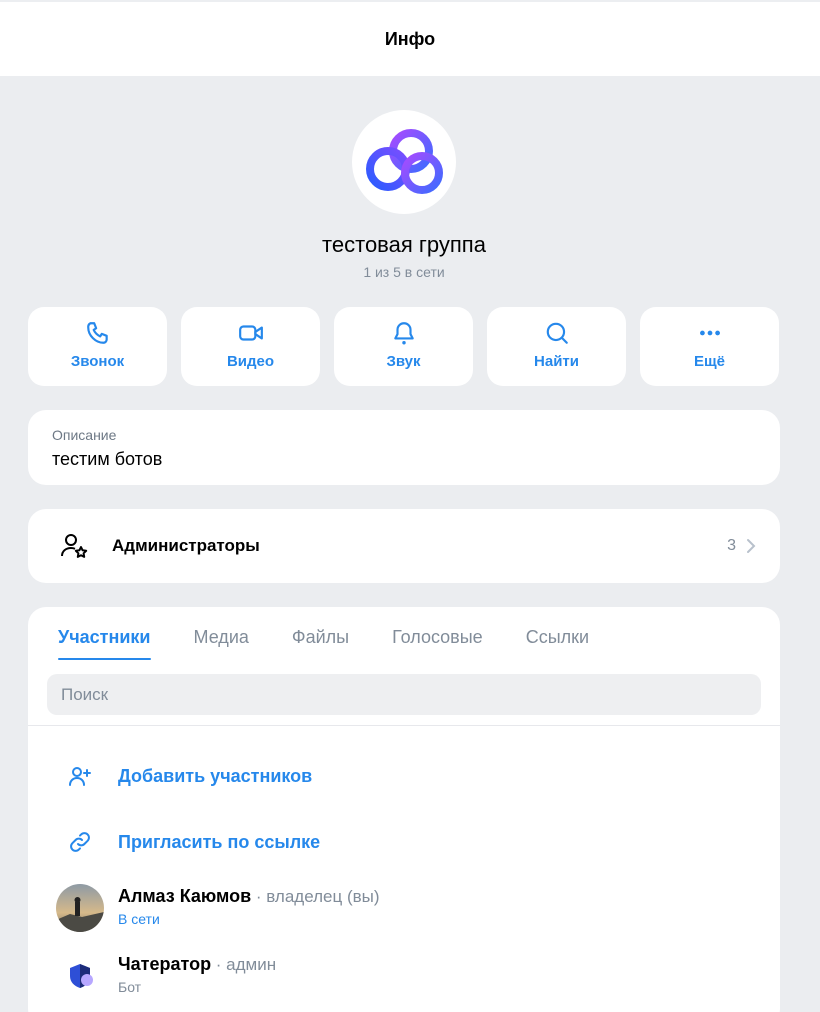 This screenshot has height=1012, width=820. Describe the element at coordinates (107, 459) in the screenshot. I see `description-text: тестим ботов` at that location.